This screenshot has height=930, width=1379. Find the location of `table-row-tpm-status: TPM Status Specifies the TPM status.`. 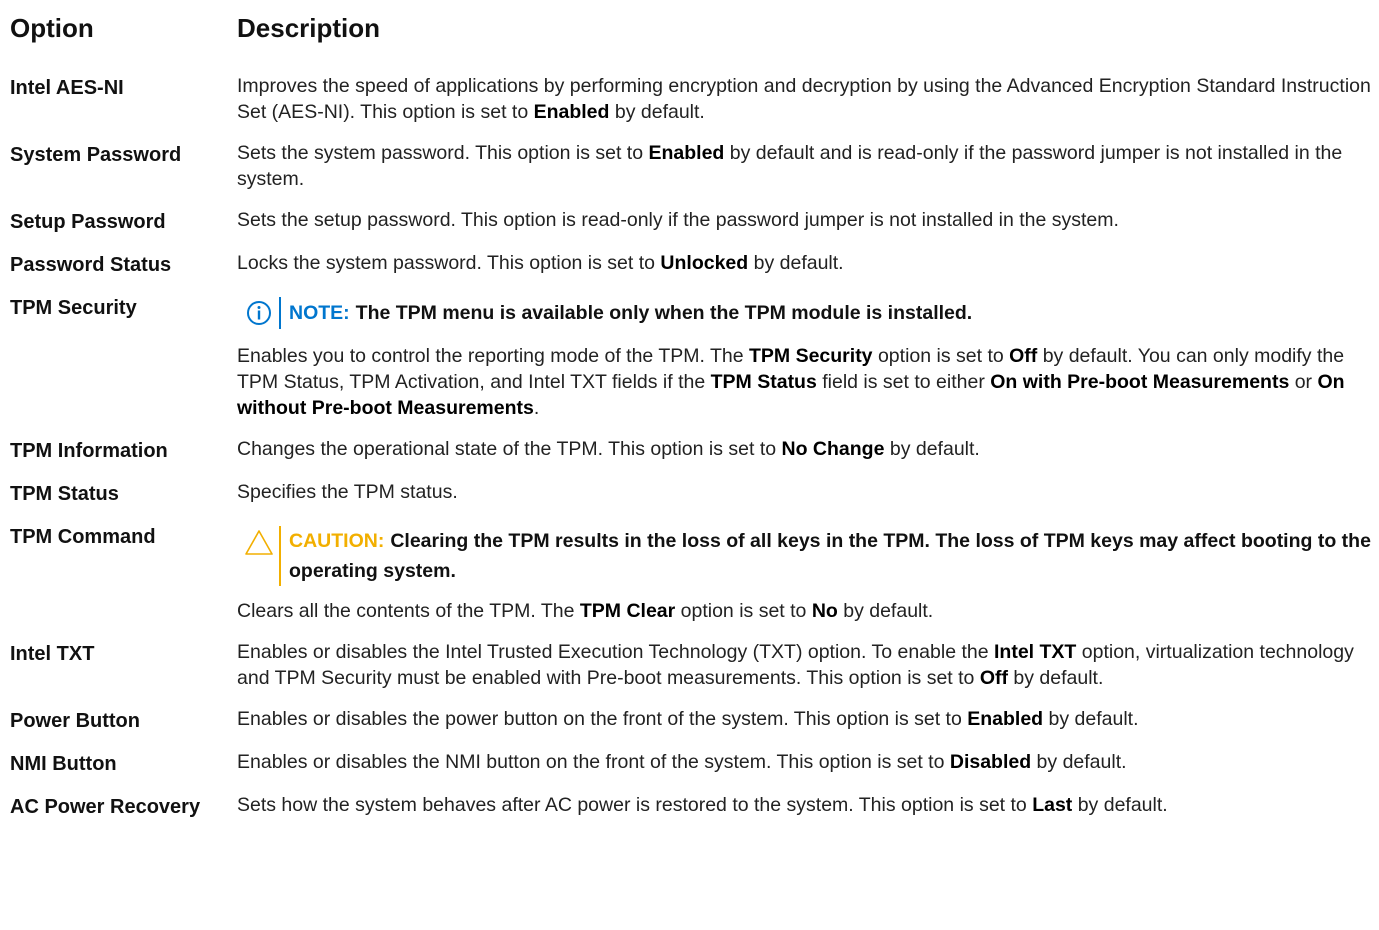

table-row-tpm-status: TPM Status Specifies the TPM status. is located at coordinates (694, 493).